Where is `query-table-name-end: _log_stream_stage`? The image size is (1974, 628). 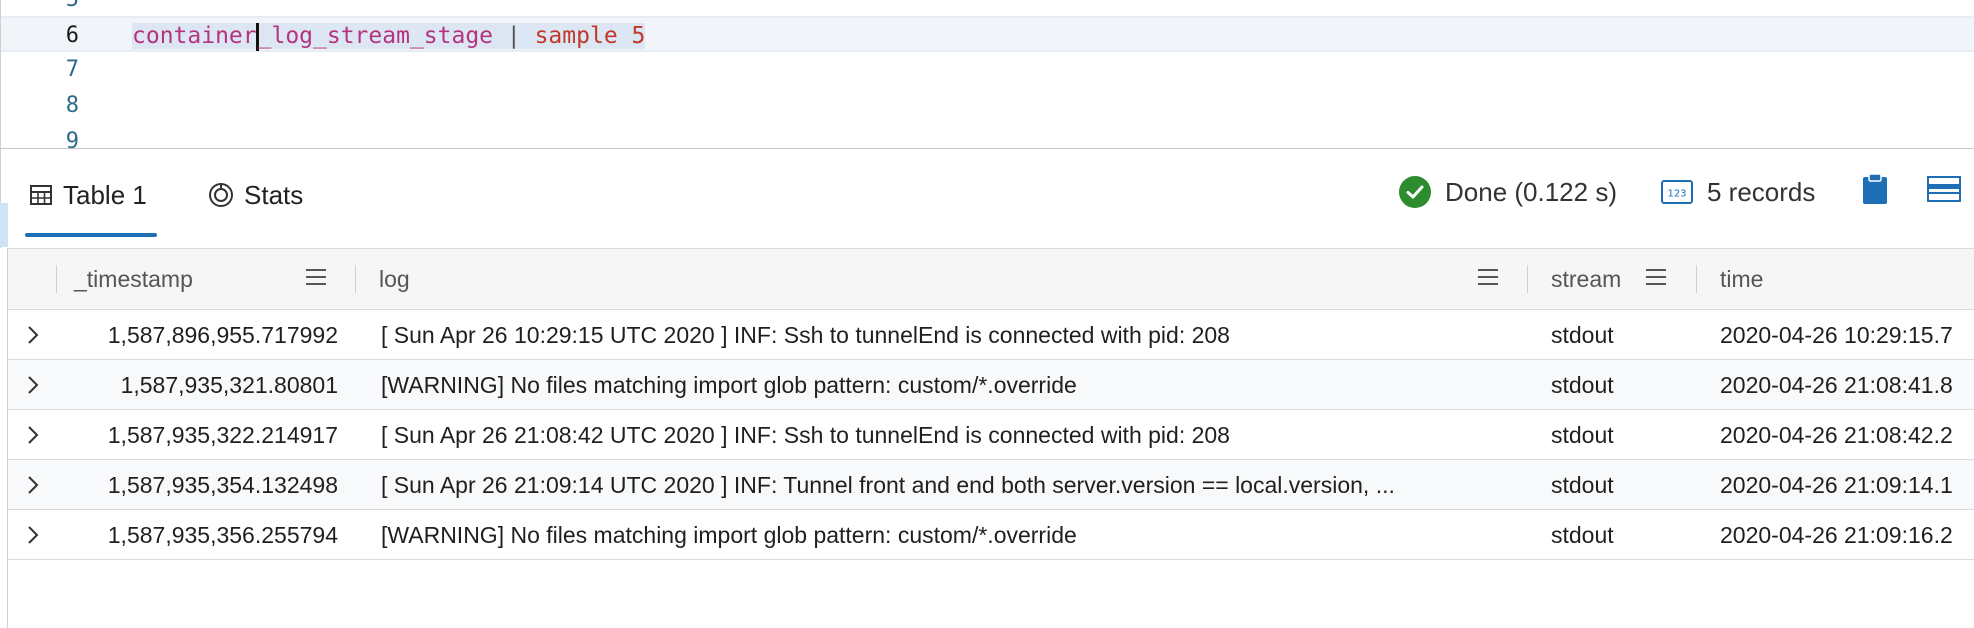 query-table-name-end: _log_stream_stage is located at coordinates (375, 36).